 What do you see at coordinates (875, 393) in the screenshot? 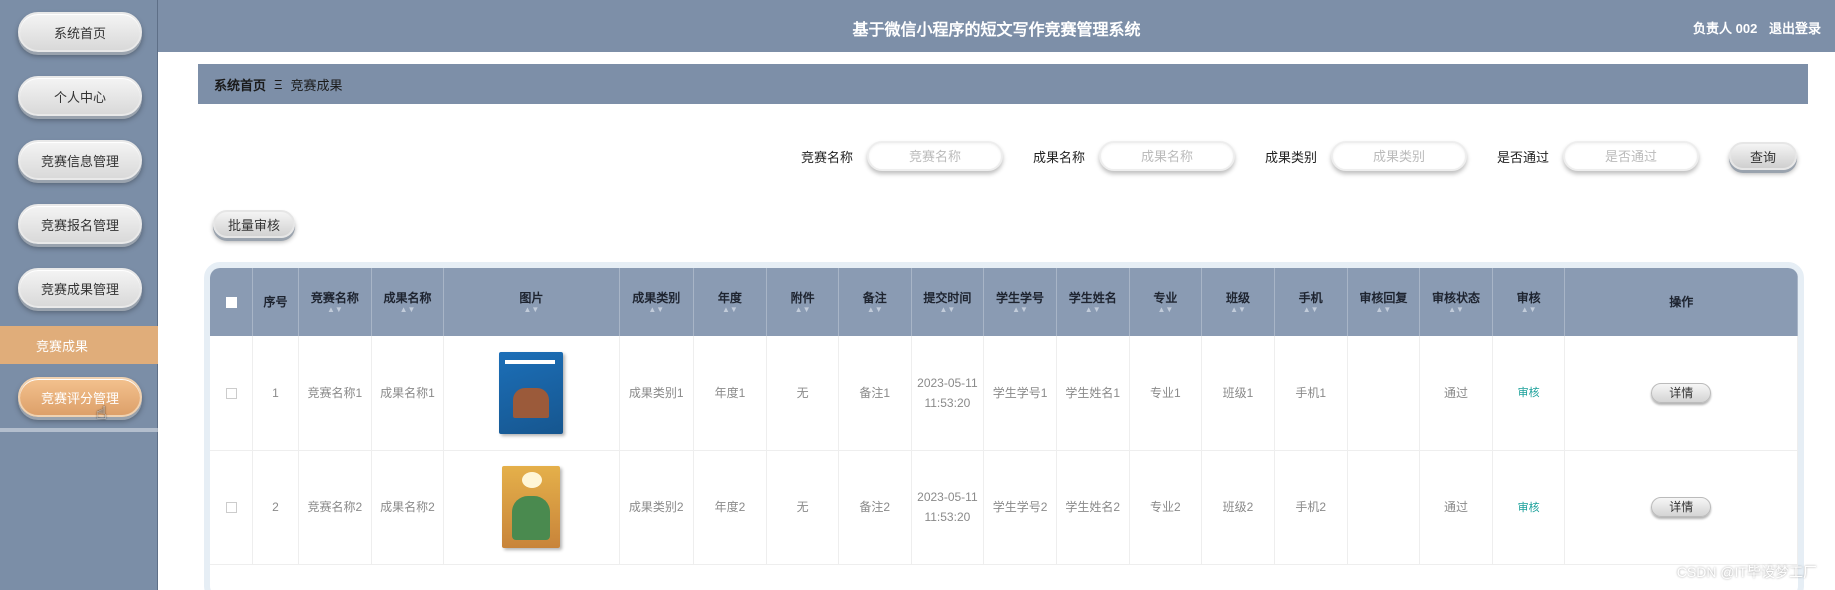
I see `cell-note: 备注1` at bounding box center [875, 393].